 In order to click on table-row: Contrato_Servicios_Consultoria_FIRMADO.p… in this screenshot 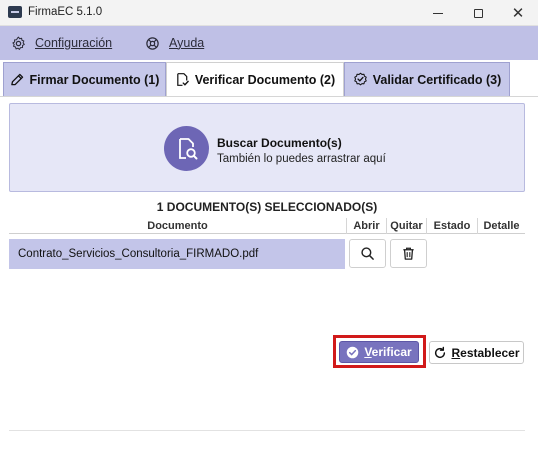, I will do `click(267, 253)`.